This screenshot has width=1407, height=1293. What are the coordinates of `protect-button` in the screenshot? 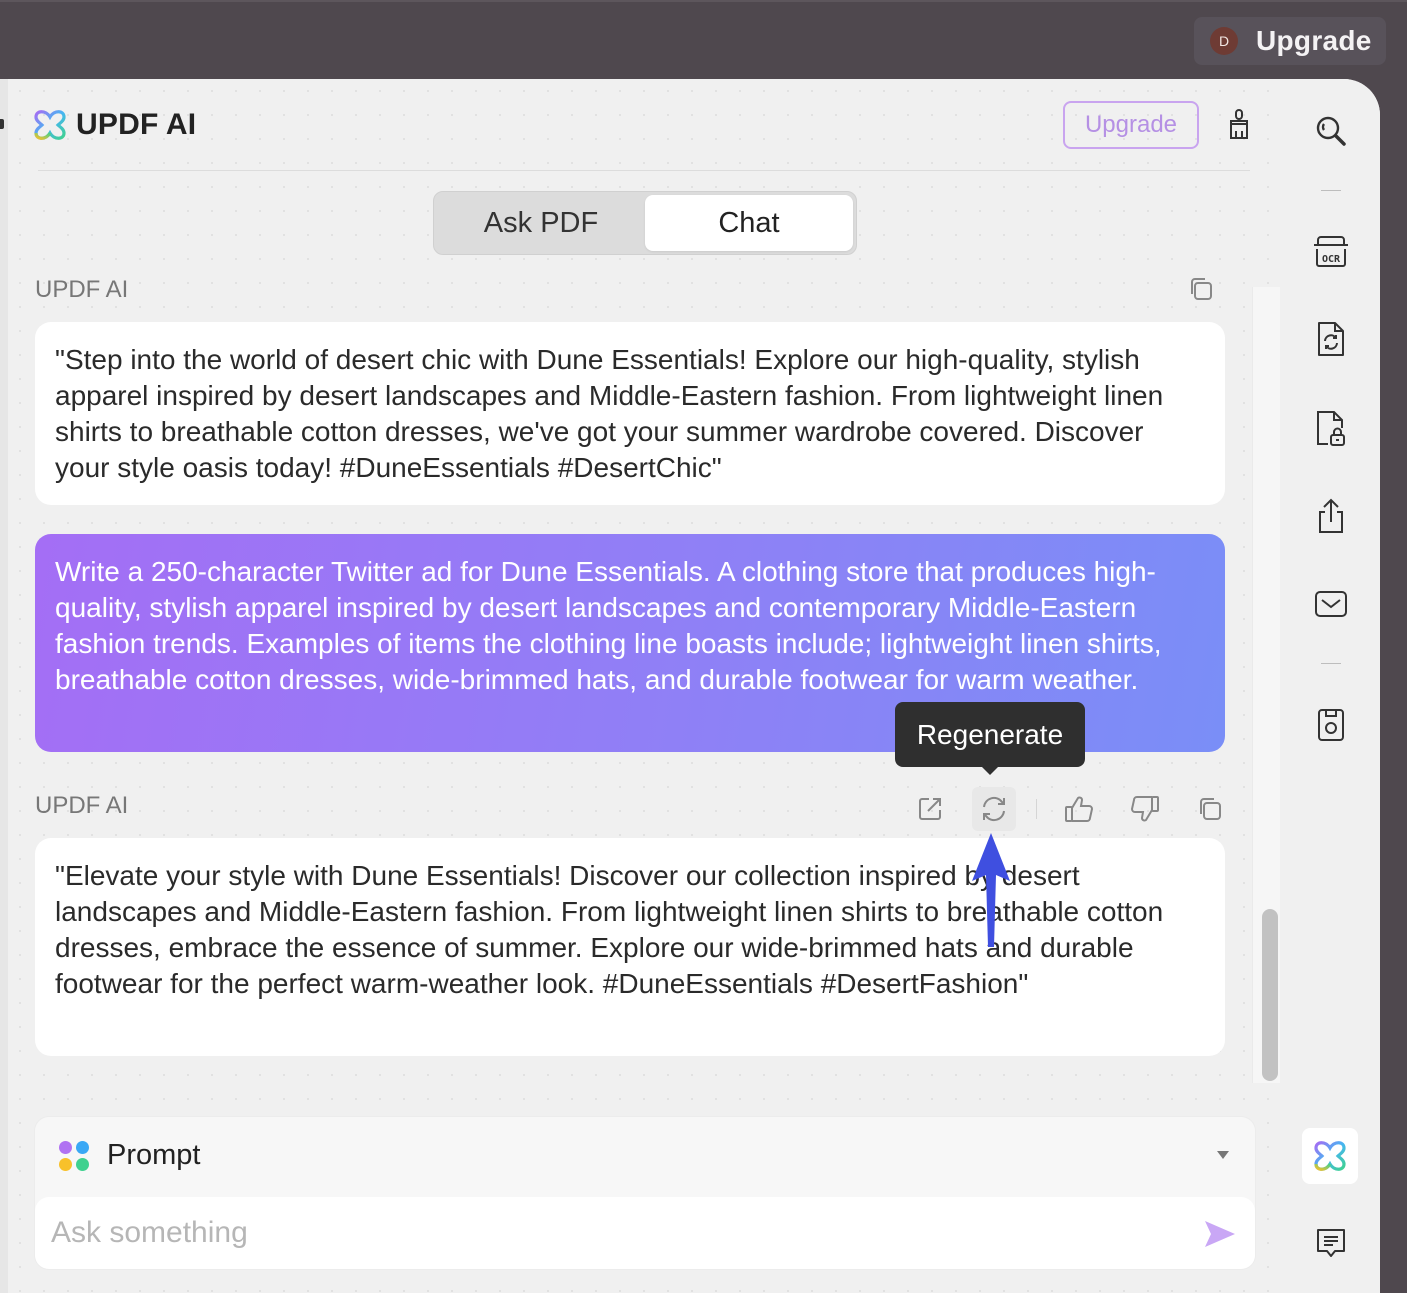 It's located at (1331, 428).